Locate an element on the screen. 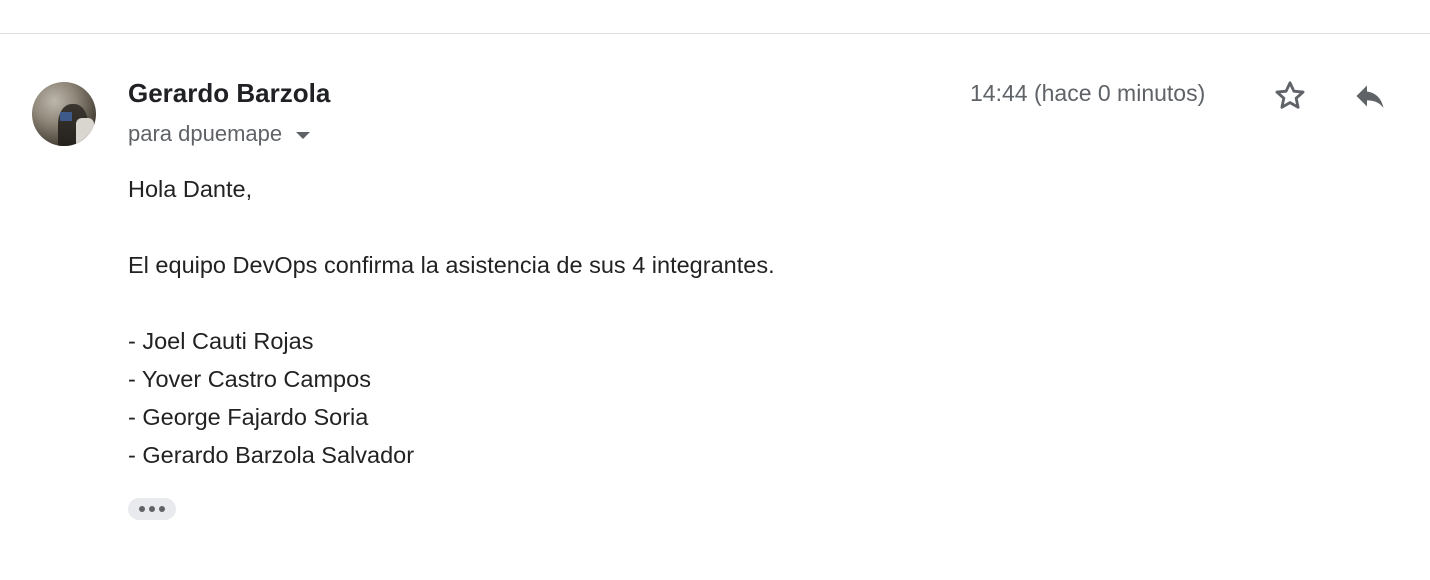  sender-avatar is located at coordinates (64, 114).